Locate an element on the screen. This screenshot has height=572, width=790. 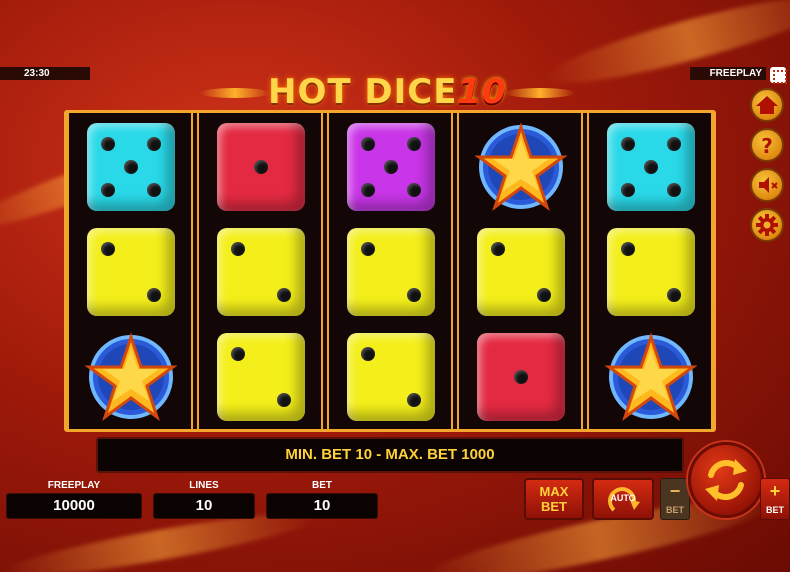
max-bet-label-top: MAX is located at coordinates (554, 491).